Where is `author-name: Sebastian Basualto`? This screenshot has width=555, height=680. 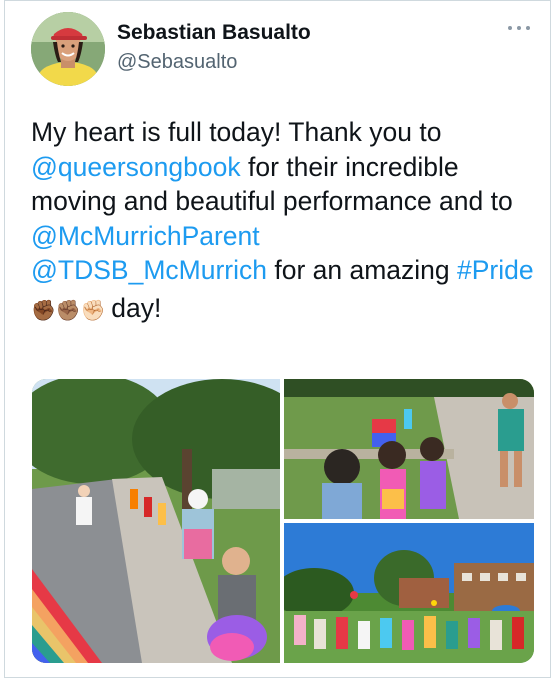 author-name: Sebastian Basualto is located at coordinates (214, 33).